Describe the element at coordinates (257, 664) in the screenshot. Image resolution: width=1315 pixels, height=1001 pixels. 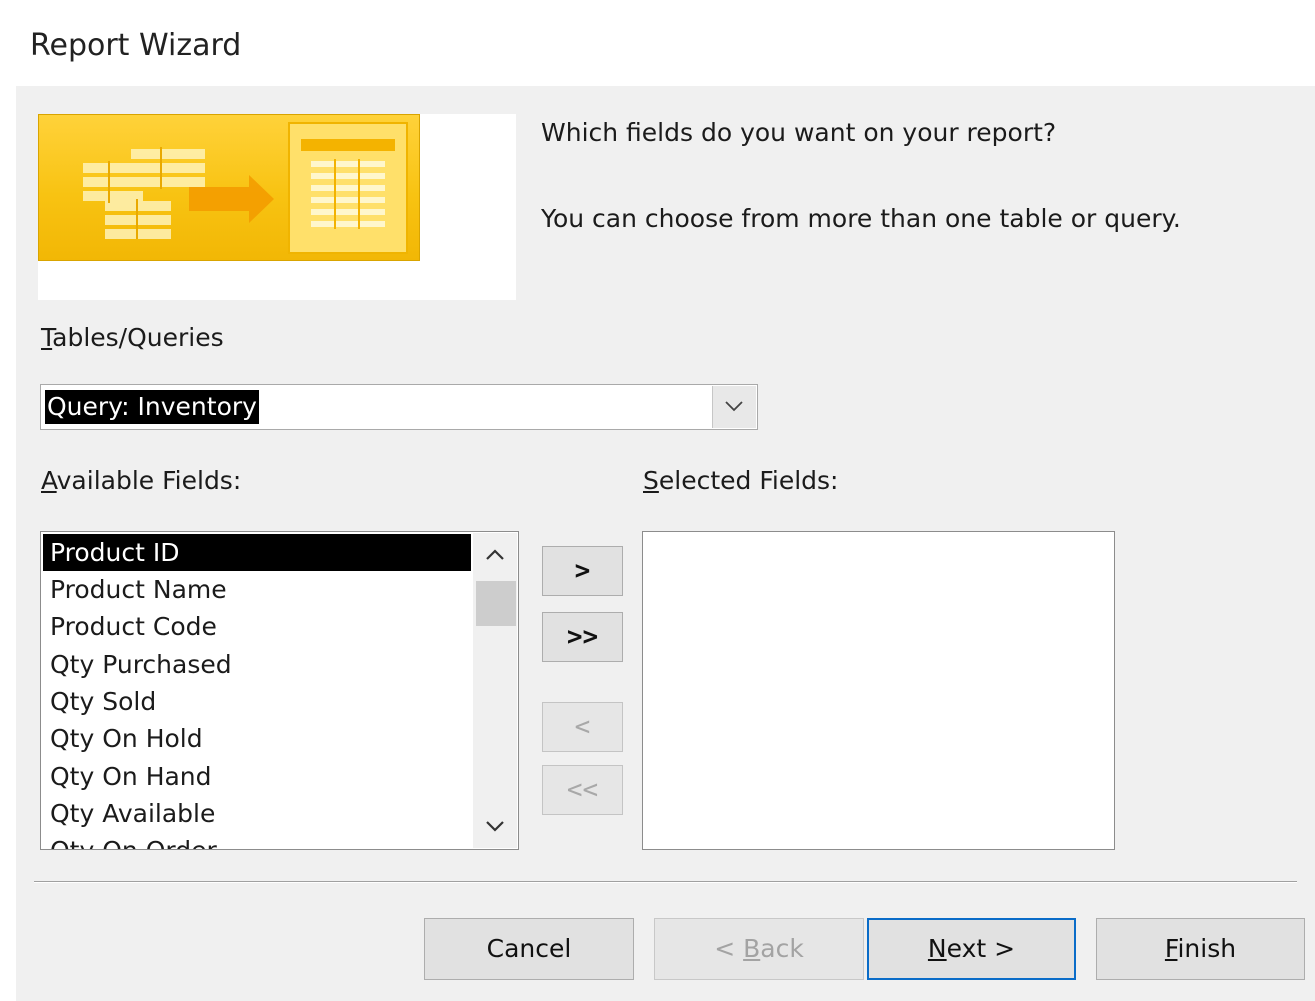
I see `available-field-item: Qty Purchased` at that location.